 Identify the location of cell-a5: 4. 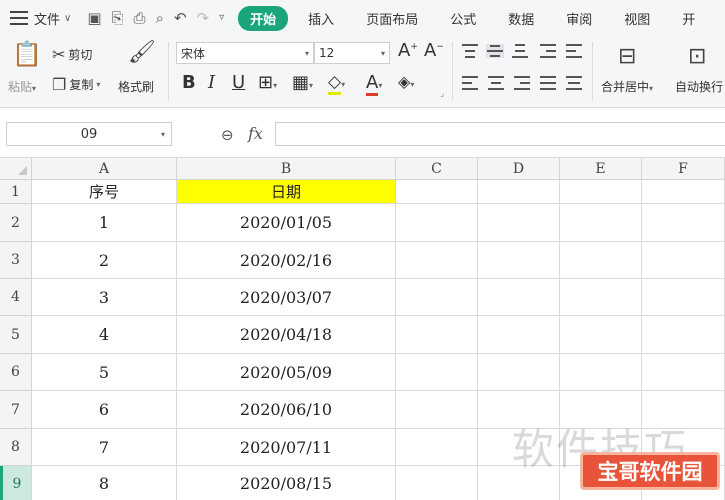
(104, 335).